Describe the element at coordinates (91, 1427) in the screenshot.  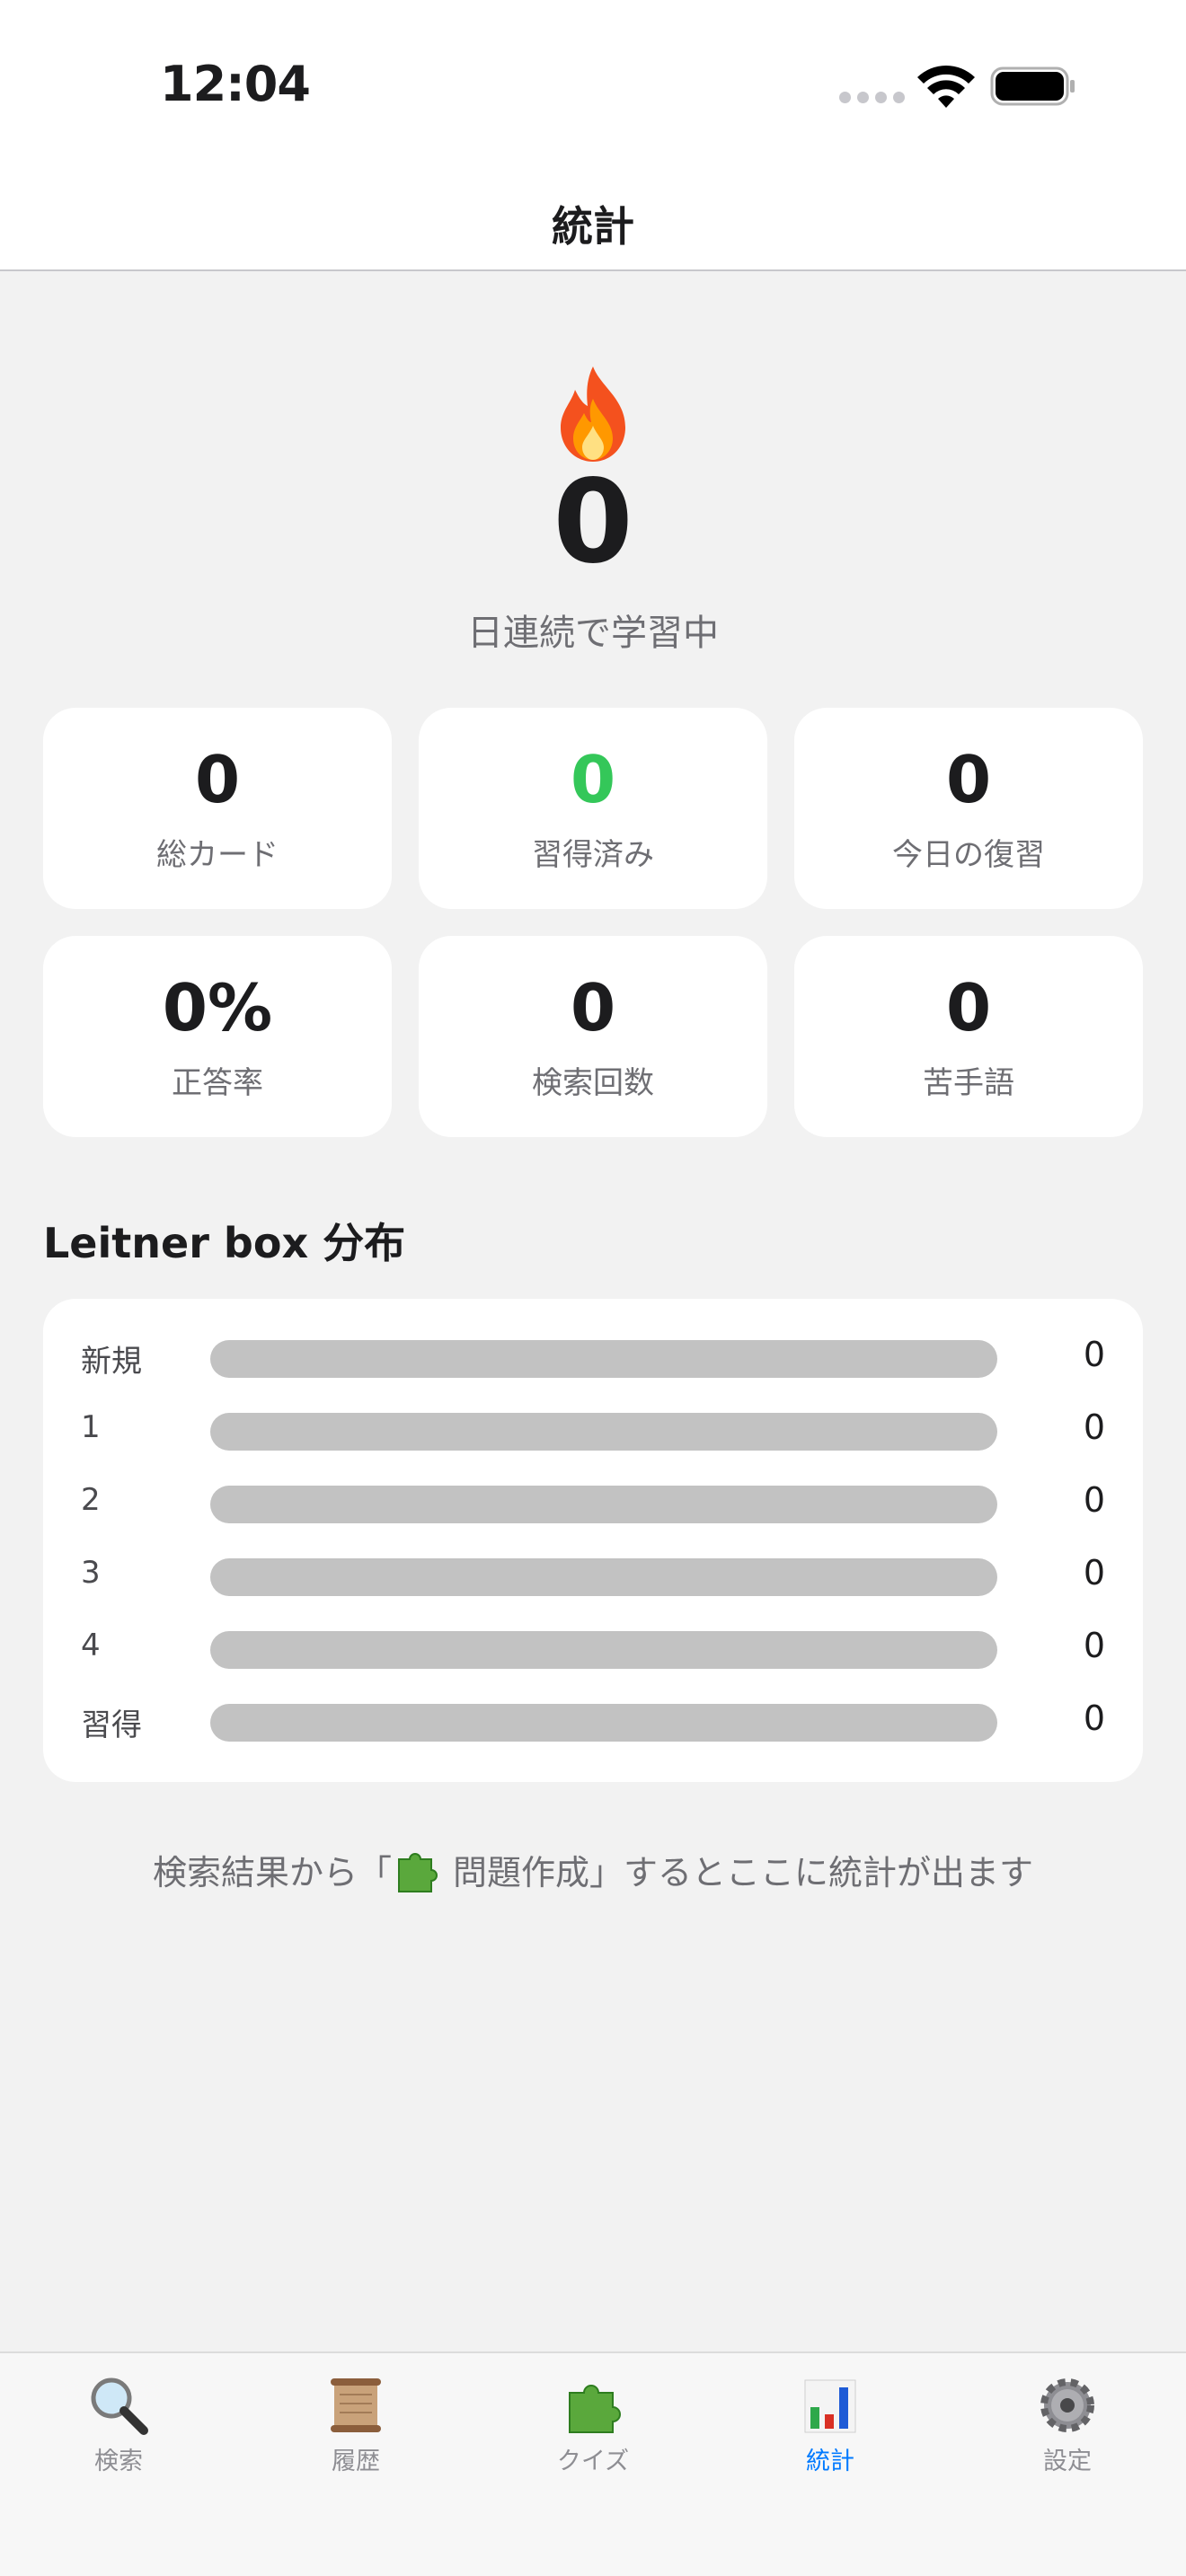
I see `leitner-label: 1` at that location.